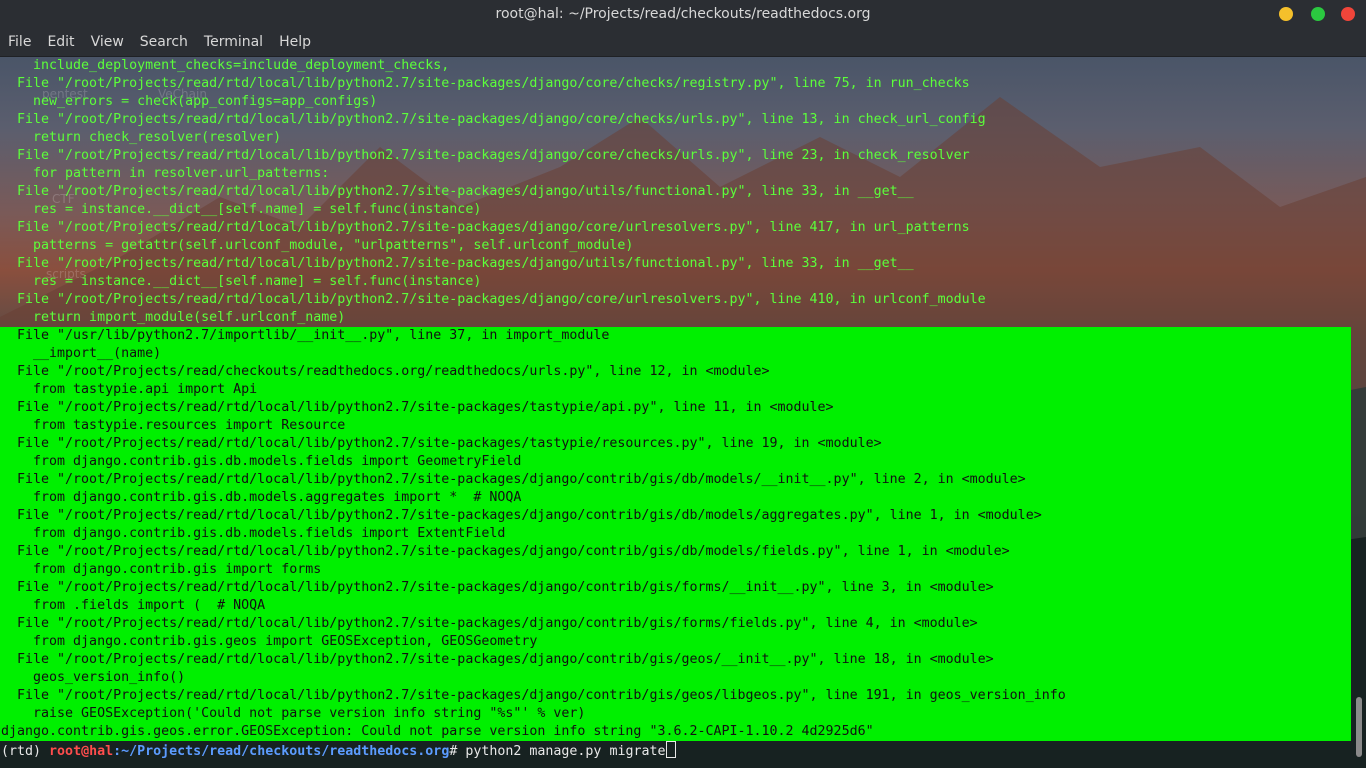 The image size is (1366, 768). What do you see at coordinates (675, 570) in the screenshot?
I see `highlighted-output-line: from django.contrib.gis import forms` at bounding box center [675, 570].